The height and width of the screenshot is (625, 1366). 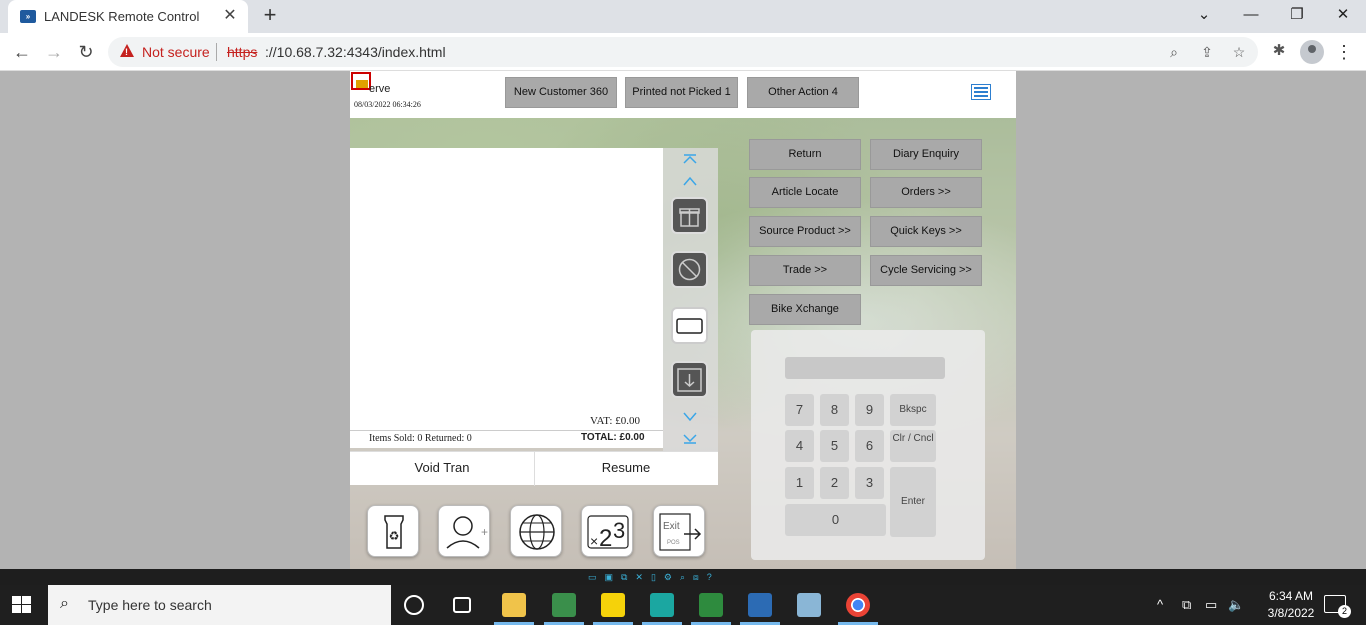 What do you see at coordinates (1291, 605) in the screenshot?
I see `system-clock: 6:34 AM 3/8/2022` at bounding box center [1291, 605].